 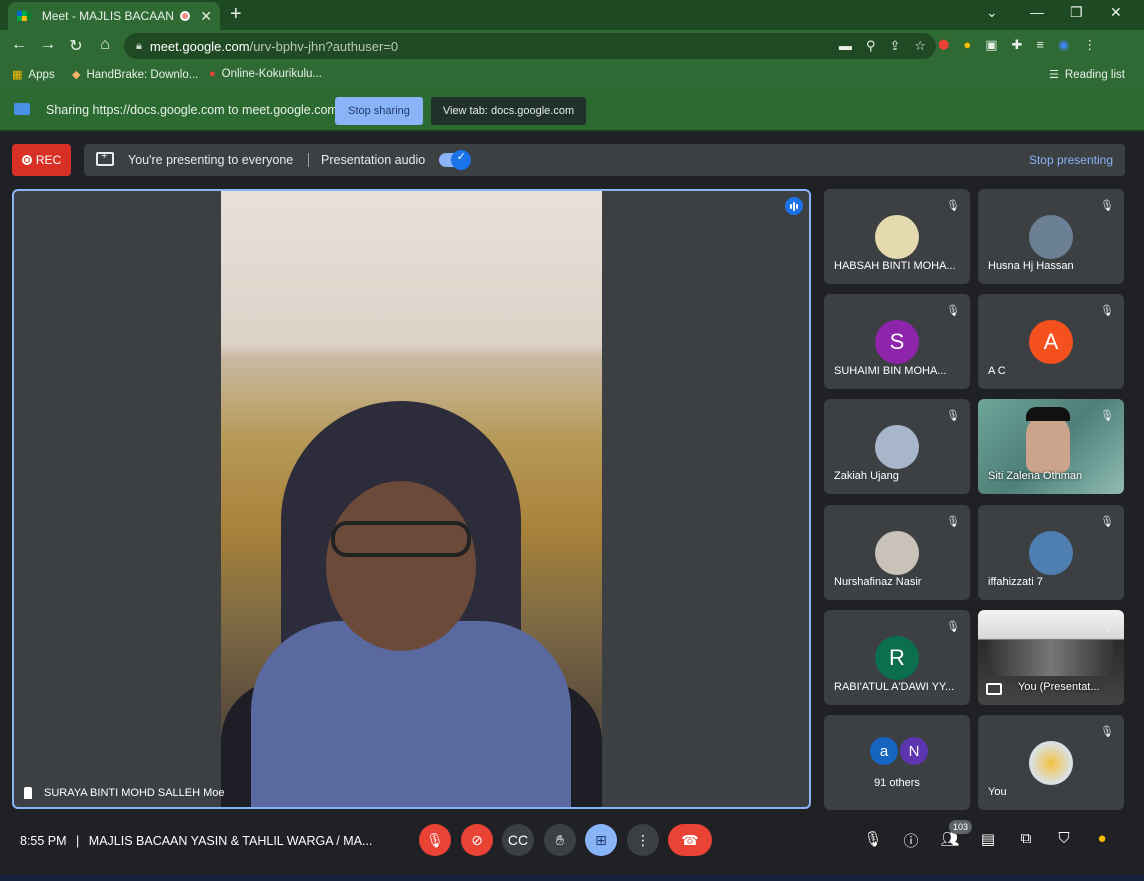 What do you see at coordinates (199, 46) in the screenshot?
I see `url-host: meet.google.com` at bounding box center [199, 46].